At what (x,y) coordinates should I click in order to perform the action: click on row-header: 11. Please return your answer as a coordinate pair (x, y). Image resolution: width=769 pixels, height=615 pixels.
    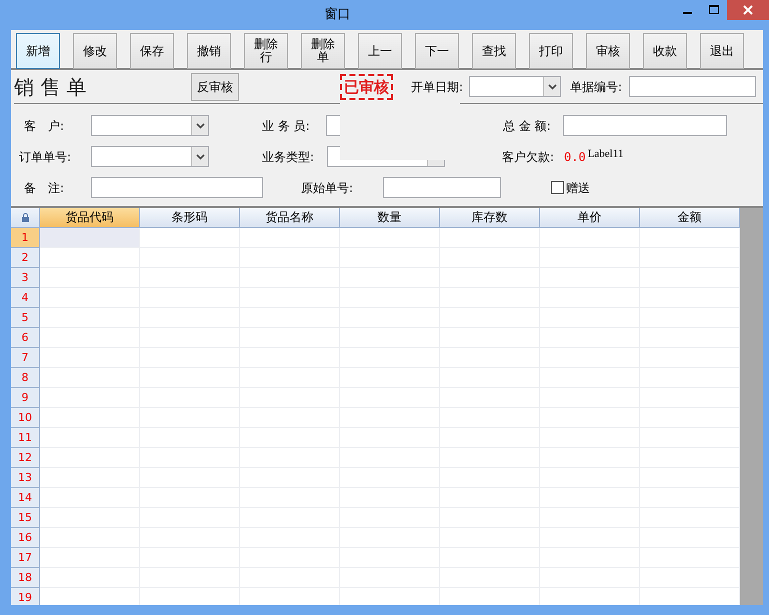
    Looking at the image, I should click on (25, 438).